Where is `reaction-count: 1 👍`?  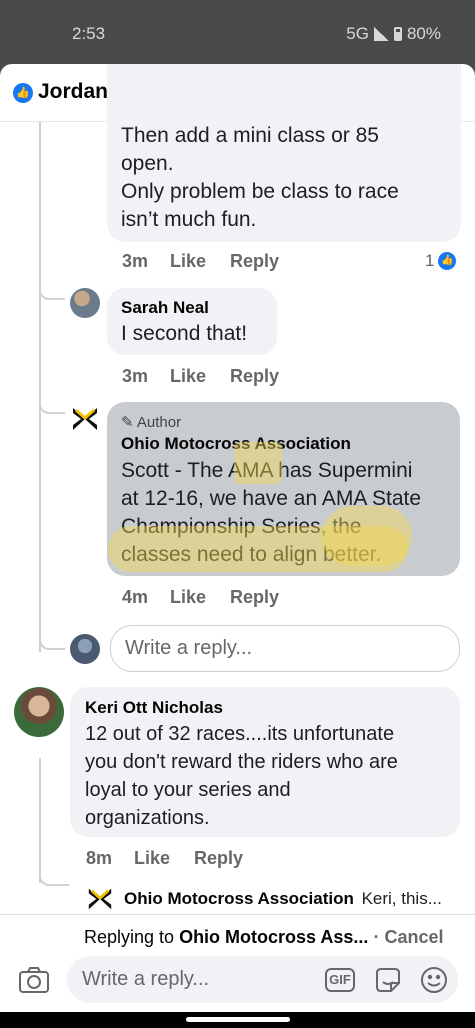 reaction-count: 1 👍 is located at coordinates (441, 261).